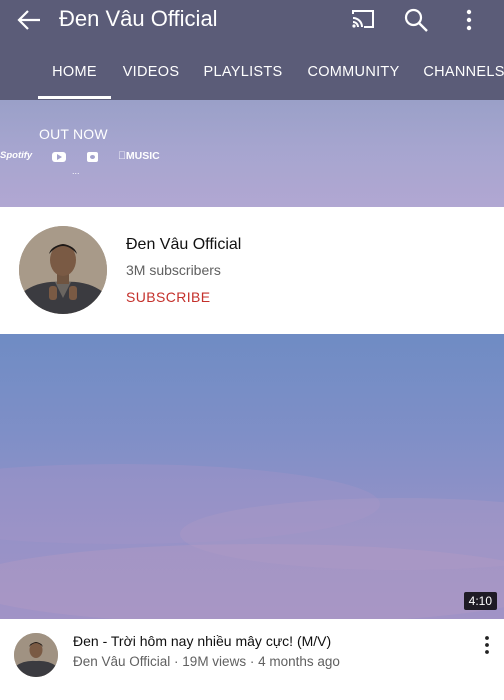 This screenshot has height=700, width=504. I want to click on subscribe-button: SUBSCRIBE, so click(168, 297).